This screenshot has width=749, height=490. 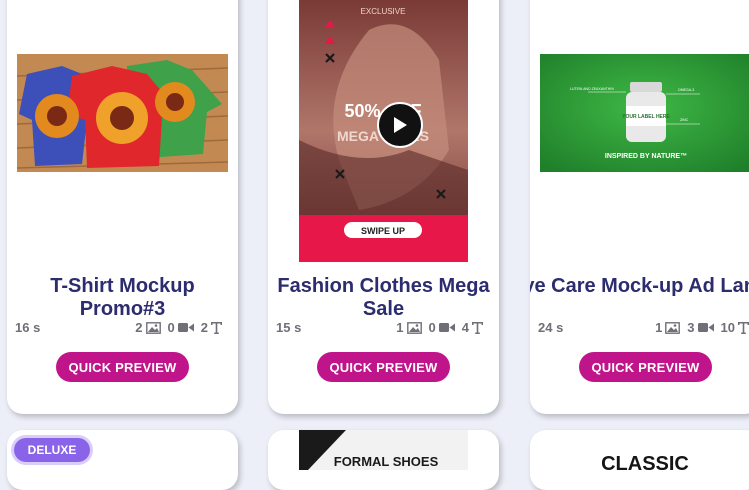 I want to click on deluxe-badge: DELUXE, so click(x=52, y=450).